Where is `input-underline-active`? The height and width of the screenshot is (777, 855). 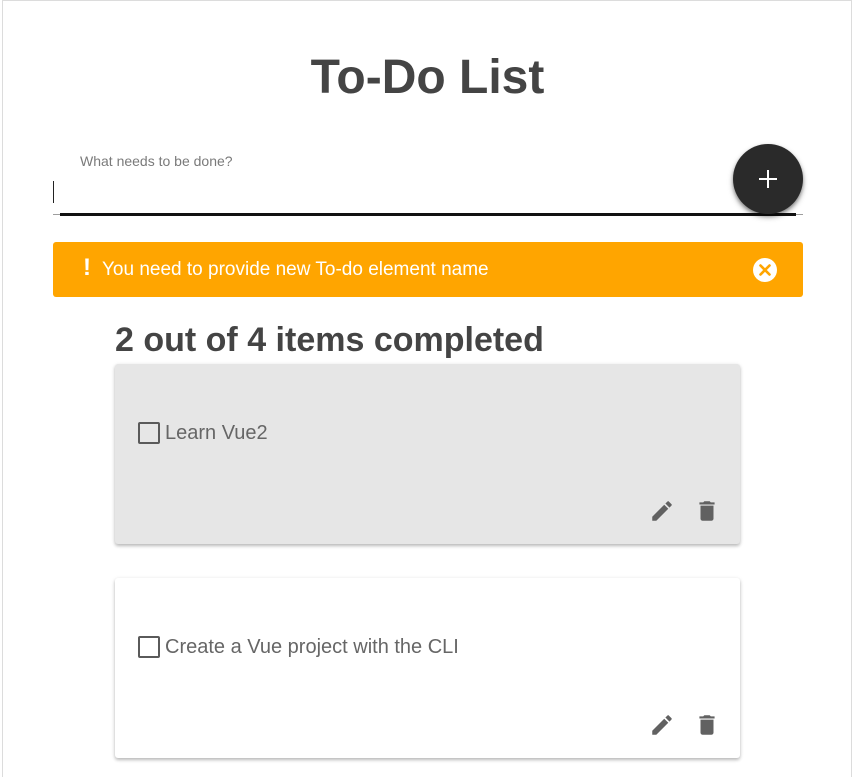
input-underline-active is located at coordinates (428, 214).